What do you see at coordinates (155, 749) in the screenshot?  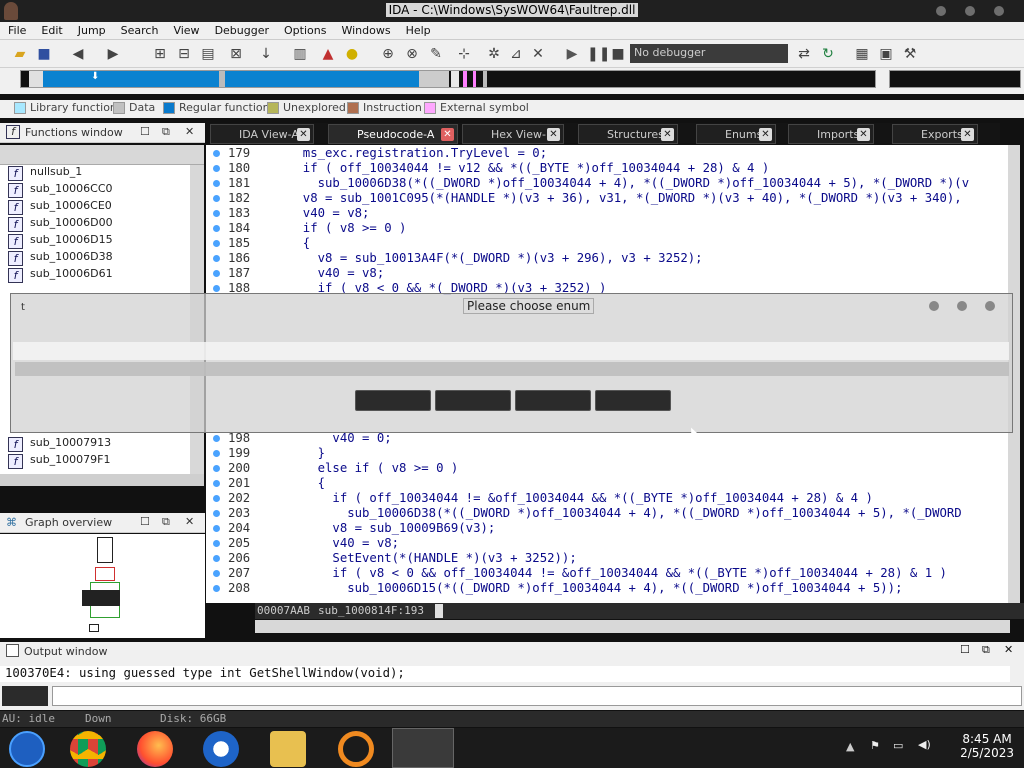 I see `firefox-icon` at bounding box center [155, 749].